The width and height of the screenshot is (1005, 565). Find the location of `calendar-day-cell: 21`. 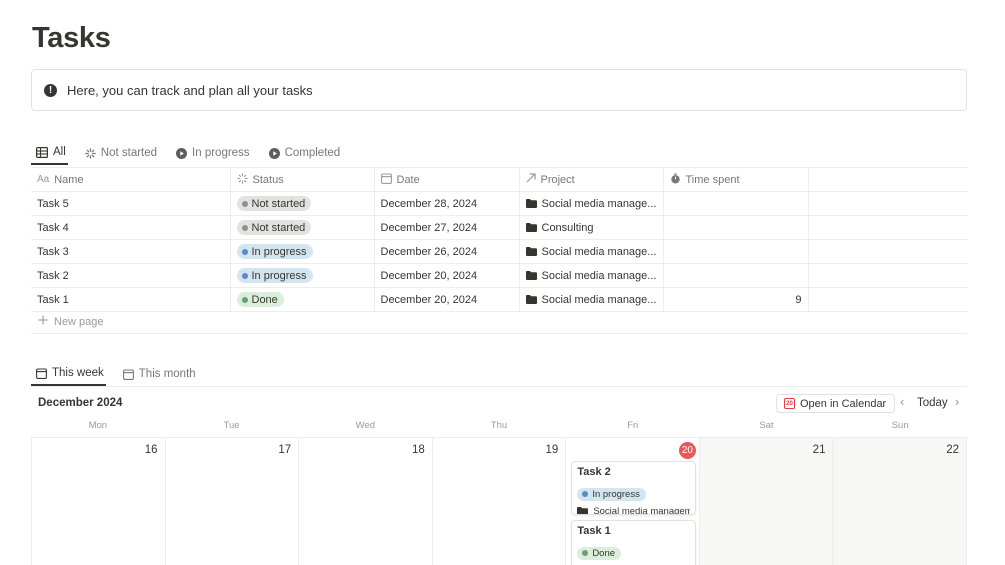

calendar-day-cell: 21 is located at coordinates (766, 501).